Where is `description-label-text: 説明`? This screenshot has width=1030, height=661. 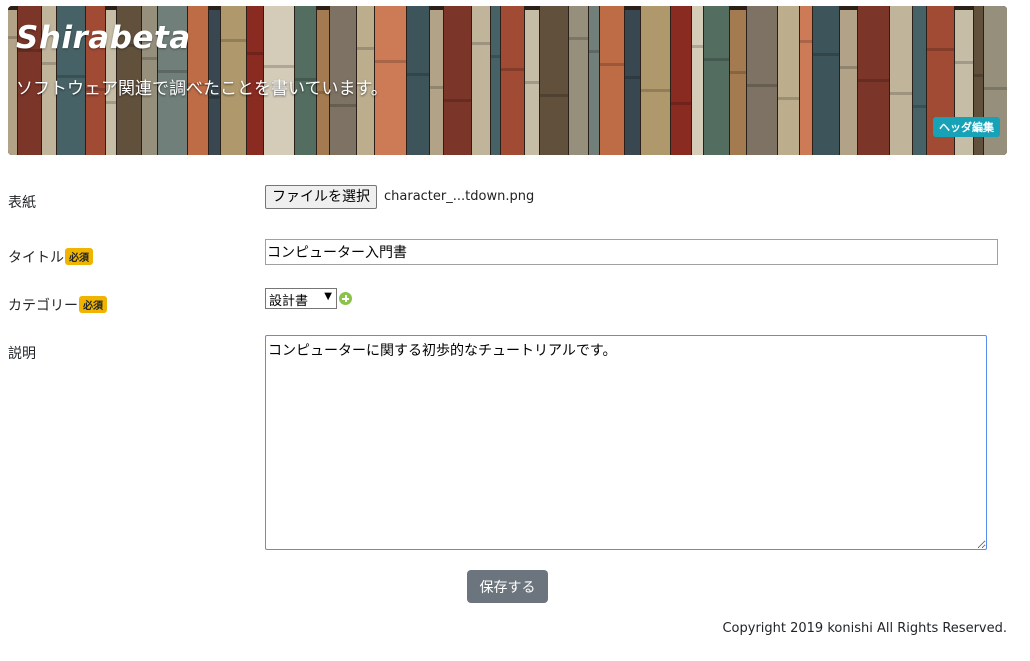
description-label-text: 説明 is located at coordinates (22, 354).